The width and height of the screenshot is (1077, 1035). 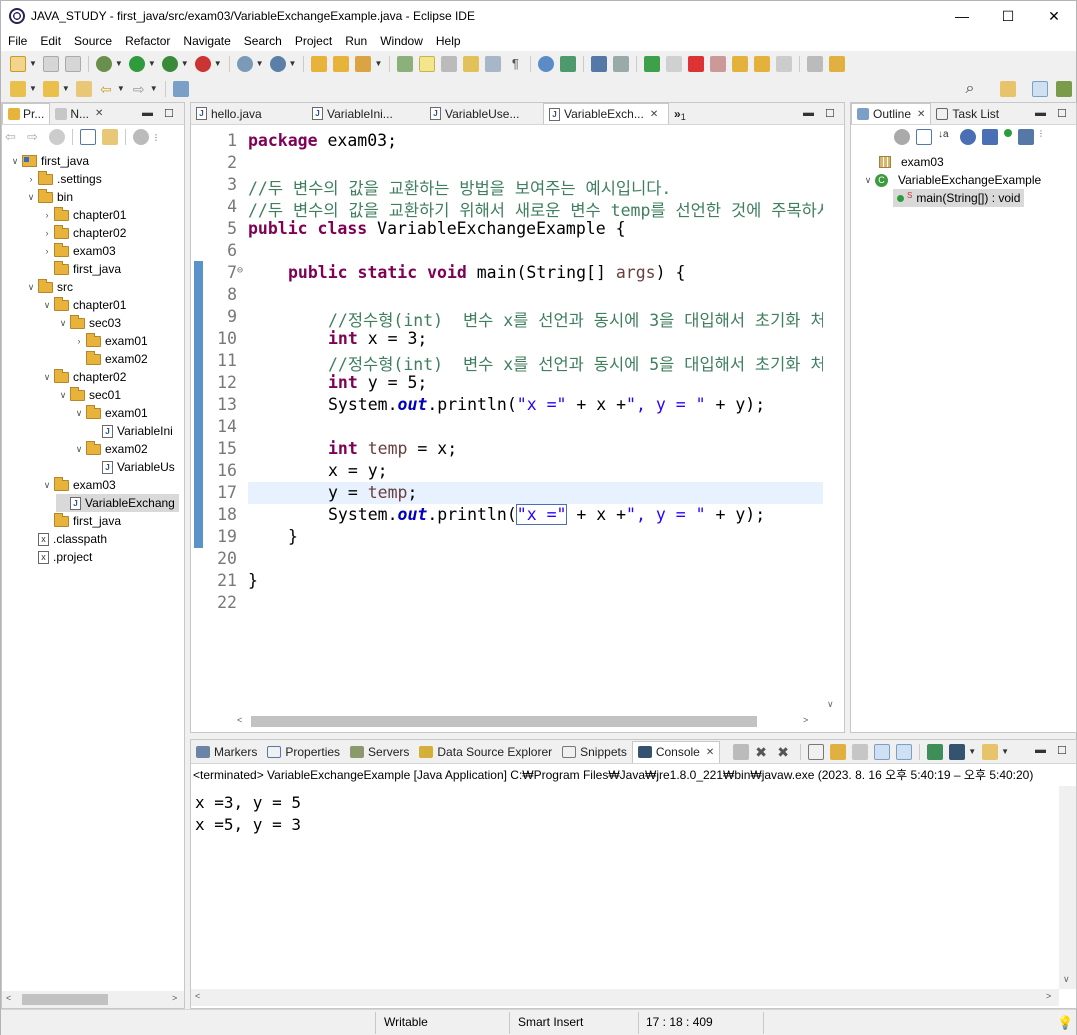 What do you see at coordinates (594, 752) in the screenshot?
I see `tab-snippets: Snippets` at bounding box center [594, 752].